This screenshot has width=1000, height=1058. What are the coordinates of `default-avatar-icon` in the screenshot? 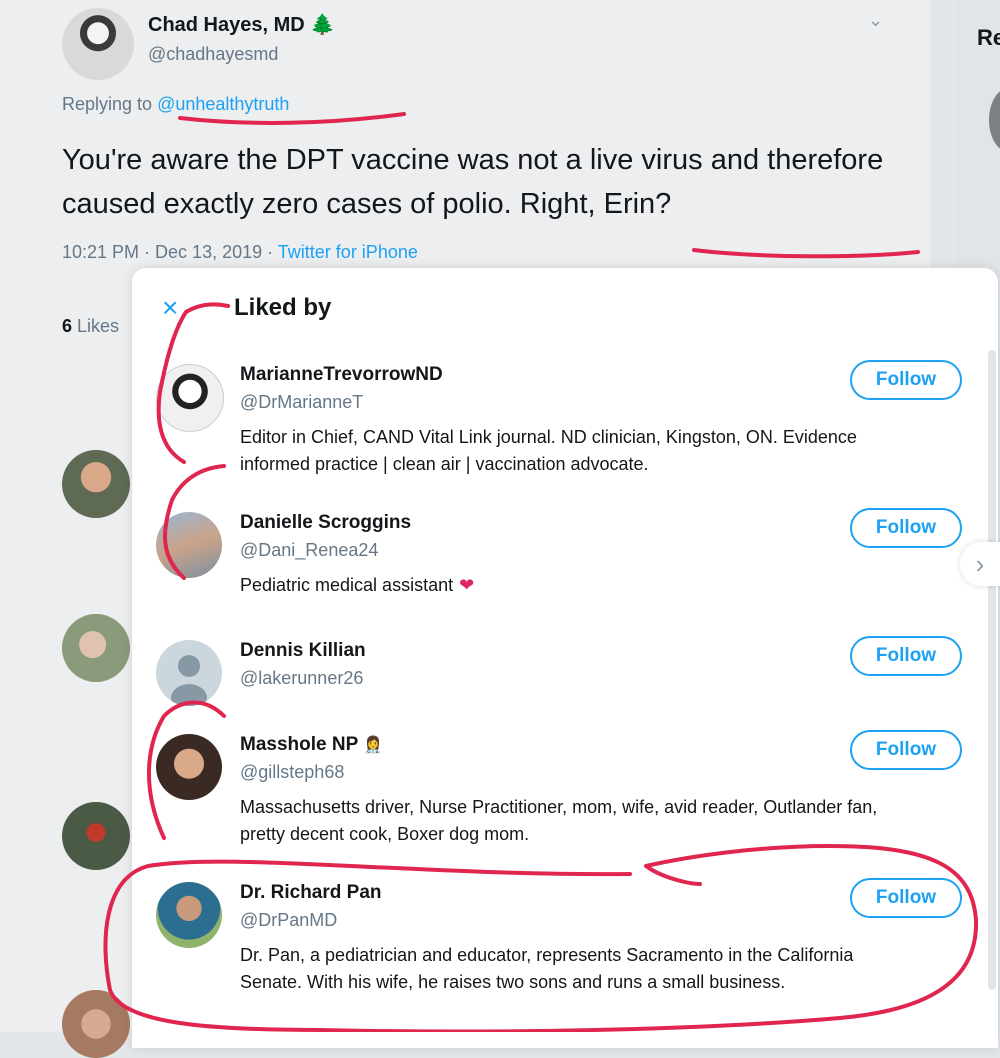 It's located at (189, 673).